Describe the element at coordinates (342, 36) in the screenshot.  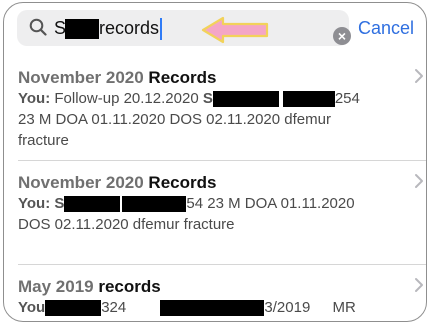
I see `clear-search-button: ×` at that location.